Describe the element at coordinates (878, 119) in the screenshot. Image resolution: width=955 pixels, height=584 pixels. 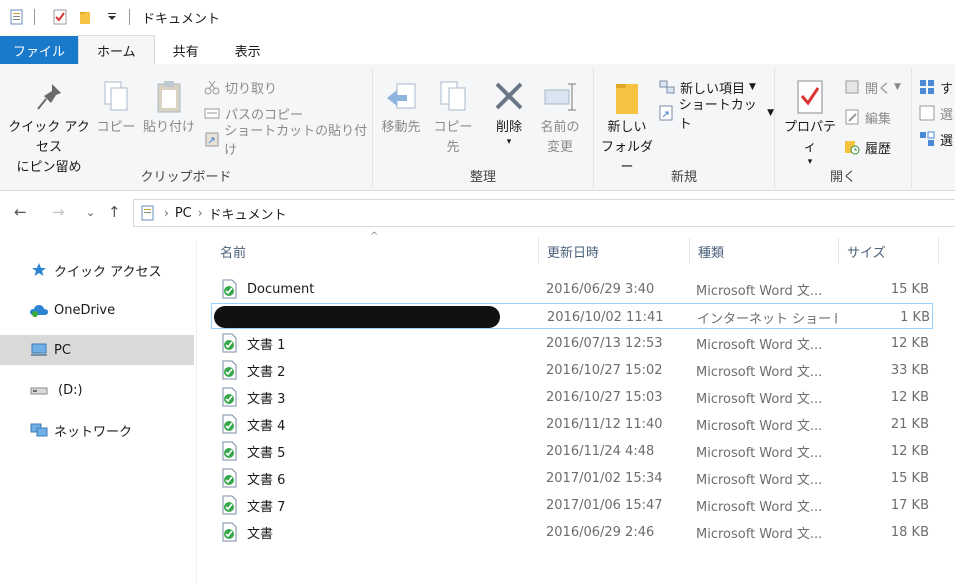
I see `edit-label: 編集` at that location.